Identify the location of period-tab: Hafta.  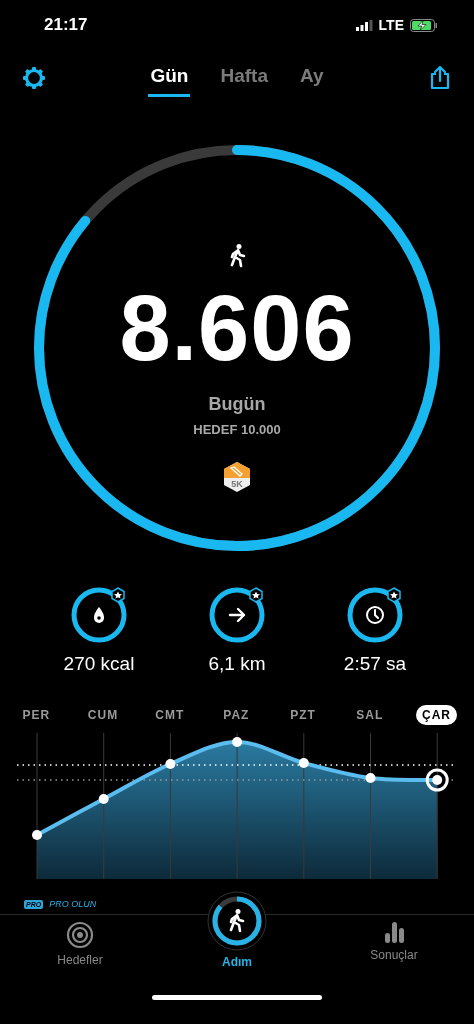
(244, 77).